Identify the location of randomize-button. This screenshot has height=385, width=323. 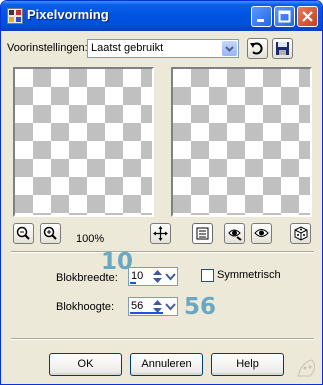
(300, 233).